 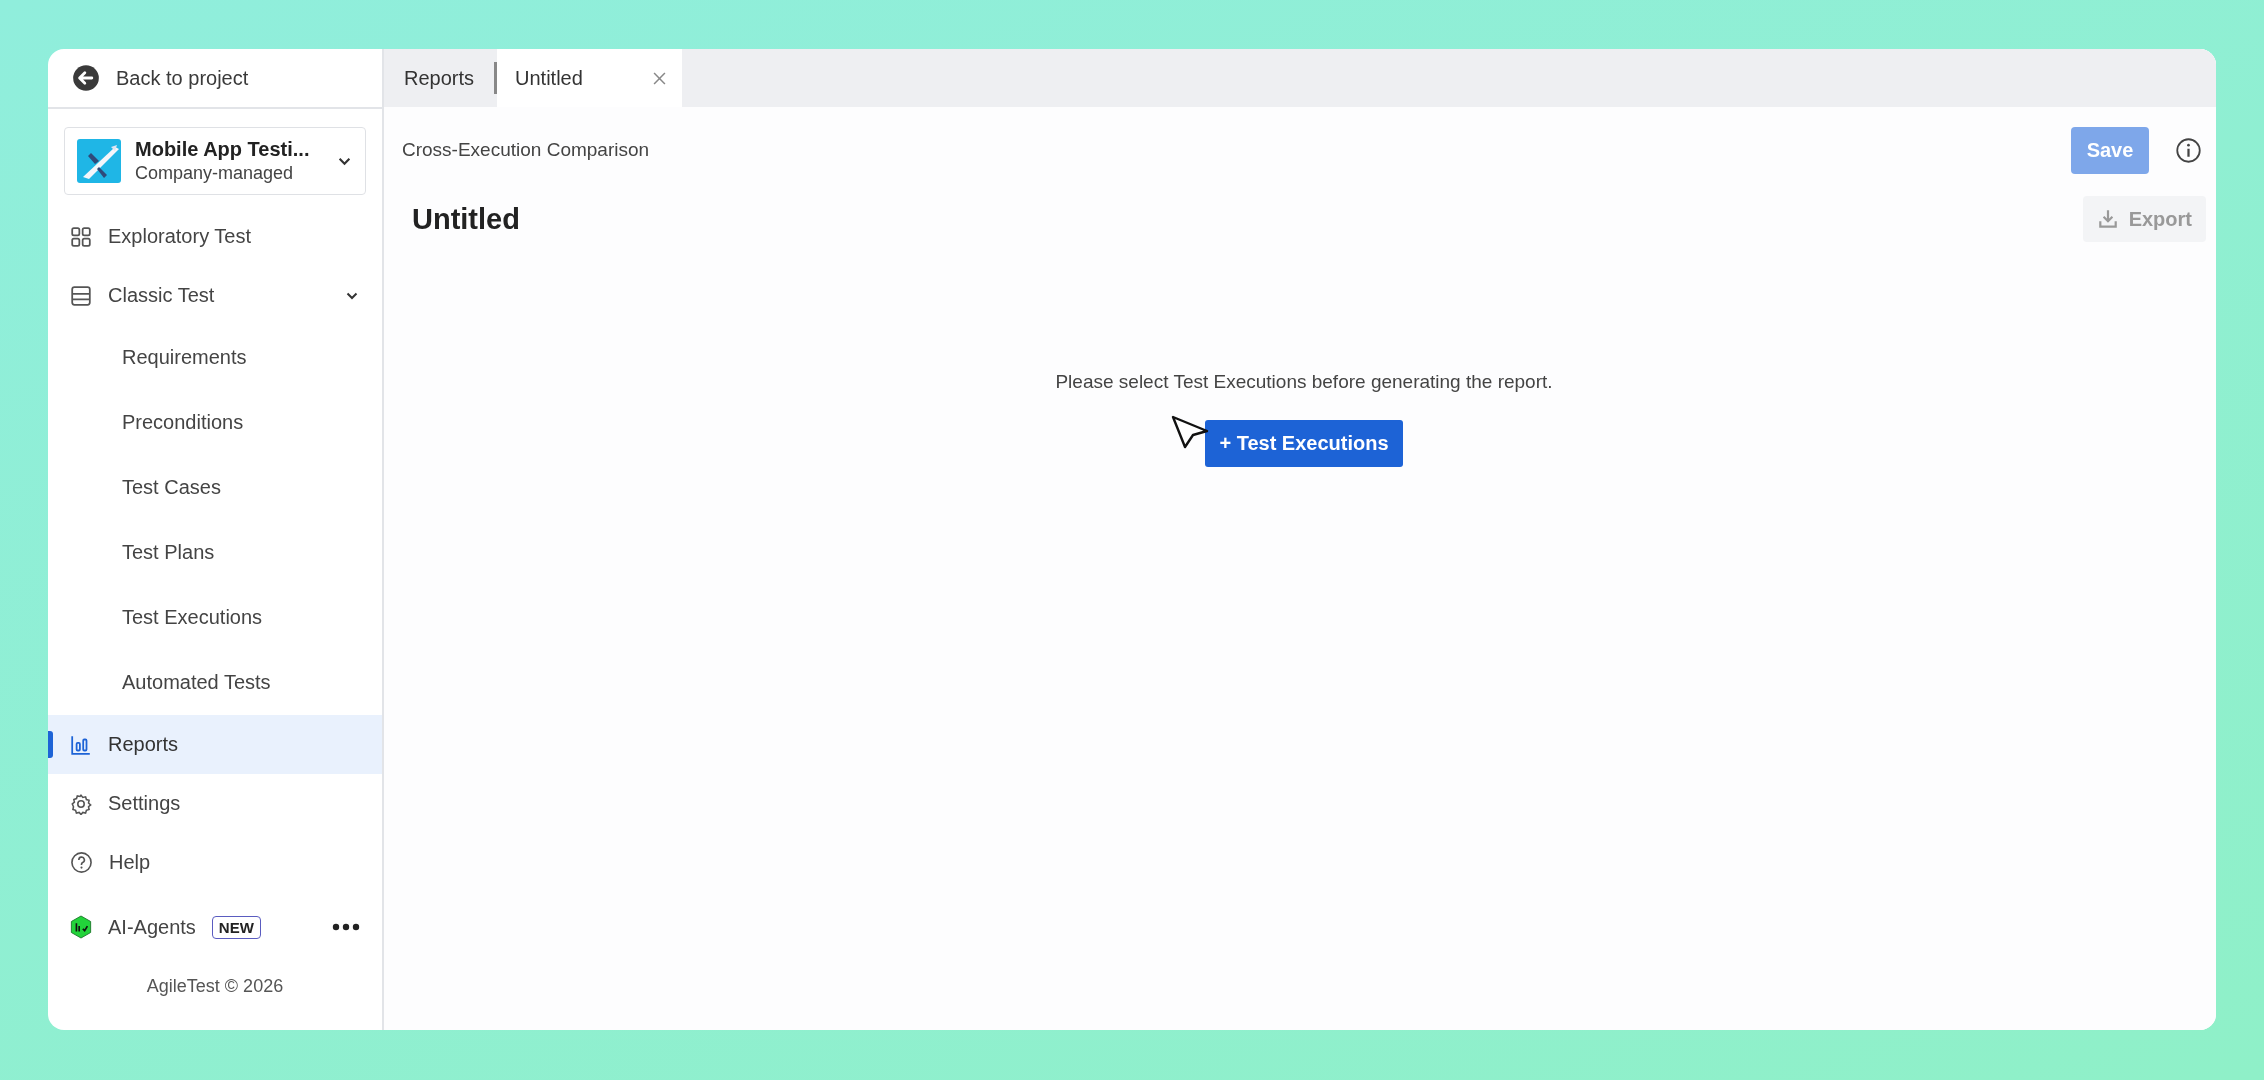 I want to click on new-badge: NEW, so click(x=236, y=927).